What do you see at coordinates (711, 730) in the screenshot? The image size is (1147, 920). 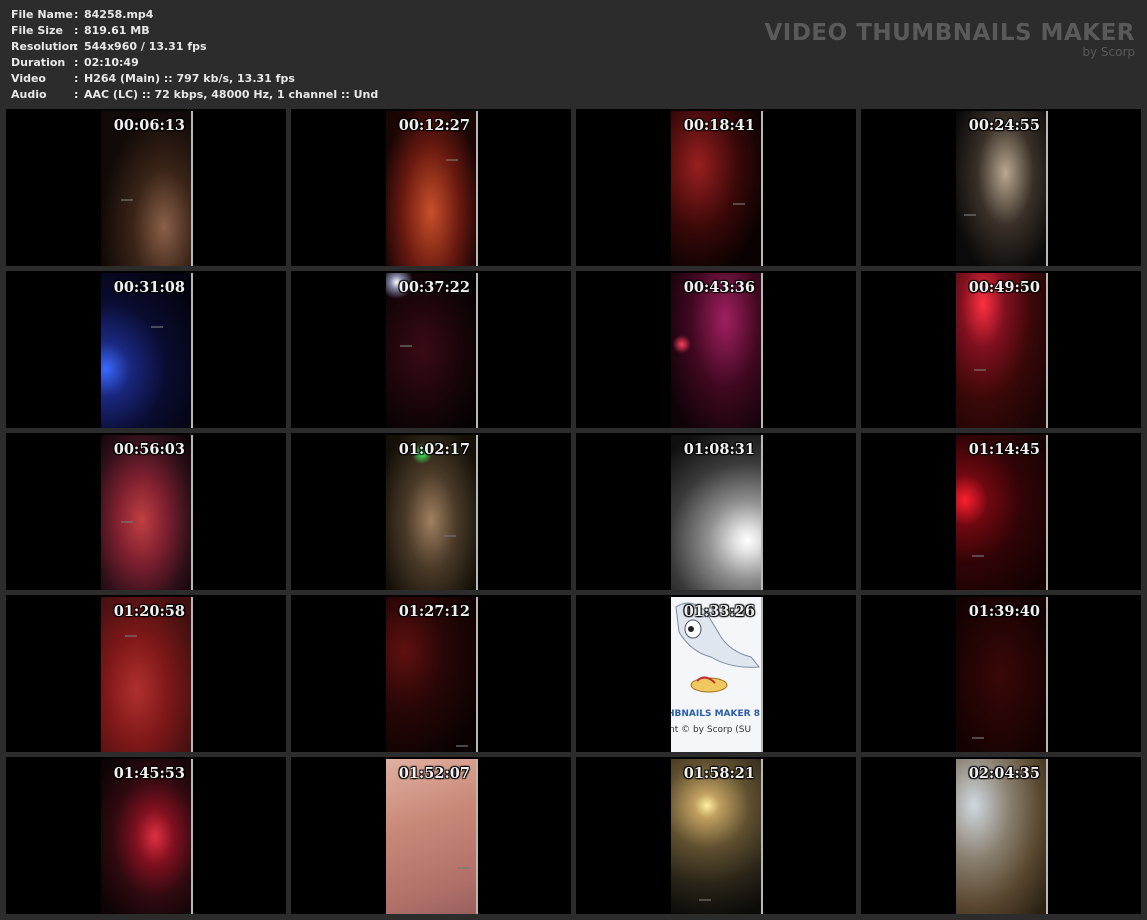 I see `logo-copyright: nt © by Scorp (SU` at bounding box center [711, 730].